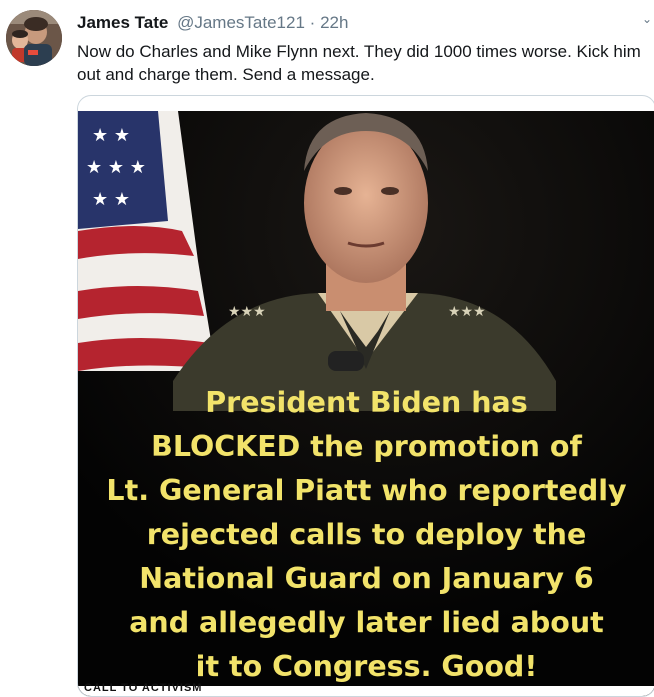  What do you see at coordinates (366, 578) in the screenshot?
I see `caption-line: National Guard on January 6` at bounding box center [366, 578].